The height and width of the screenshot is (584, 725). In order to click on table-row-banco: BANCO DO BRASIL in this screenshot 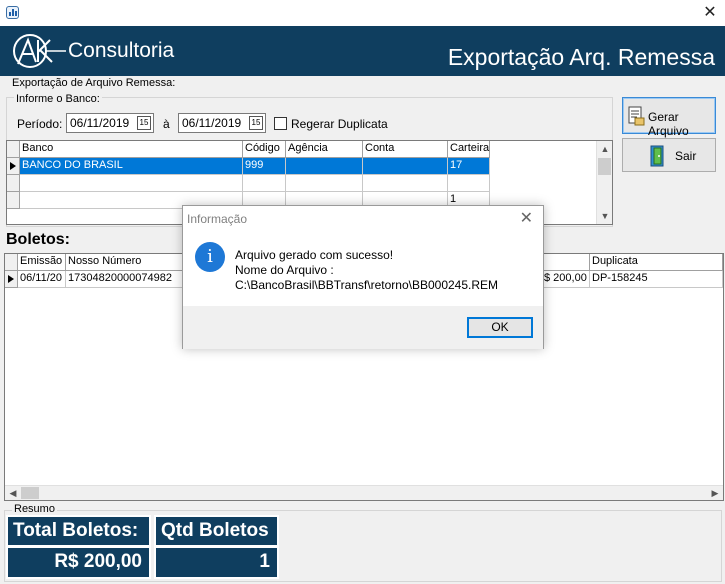, I will do `click(131, 166)`.